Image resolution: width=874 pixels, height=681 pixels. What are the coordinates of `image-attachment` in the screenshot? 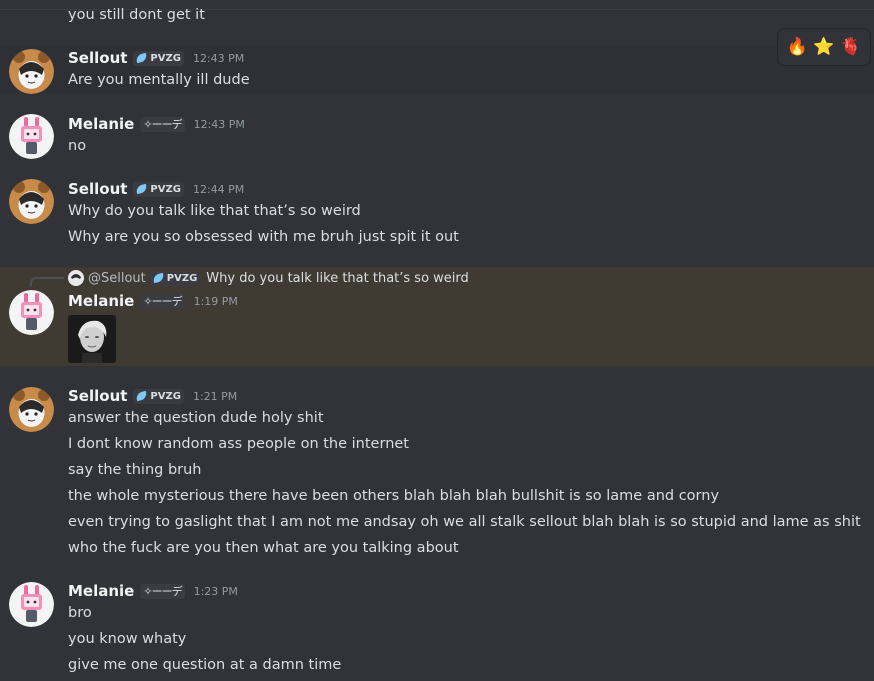 It's located at (92, 339).